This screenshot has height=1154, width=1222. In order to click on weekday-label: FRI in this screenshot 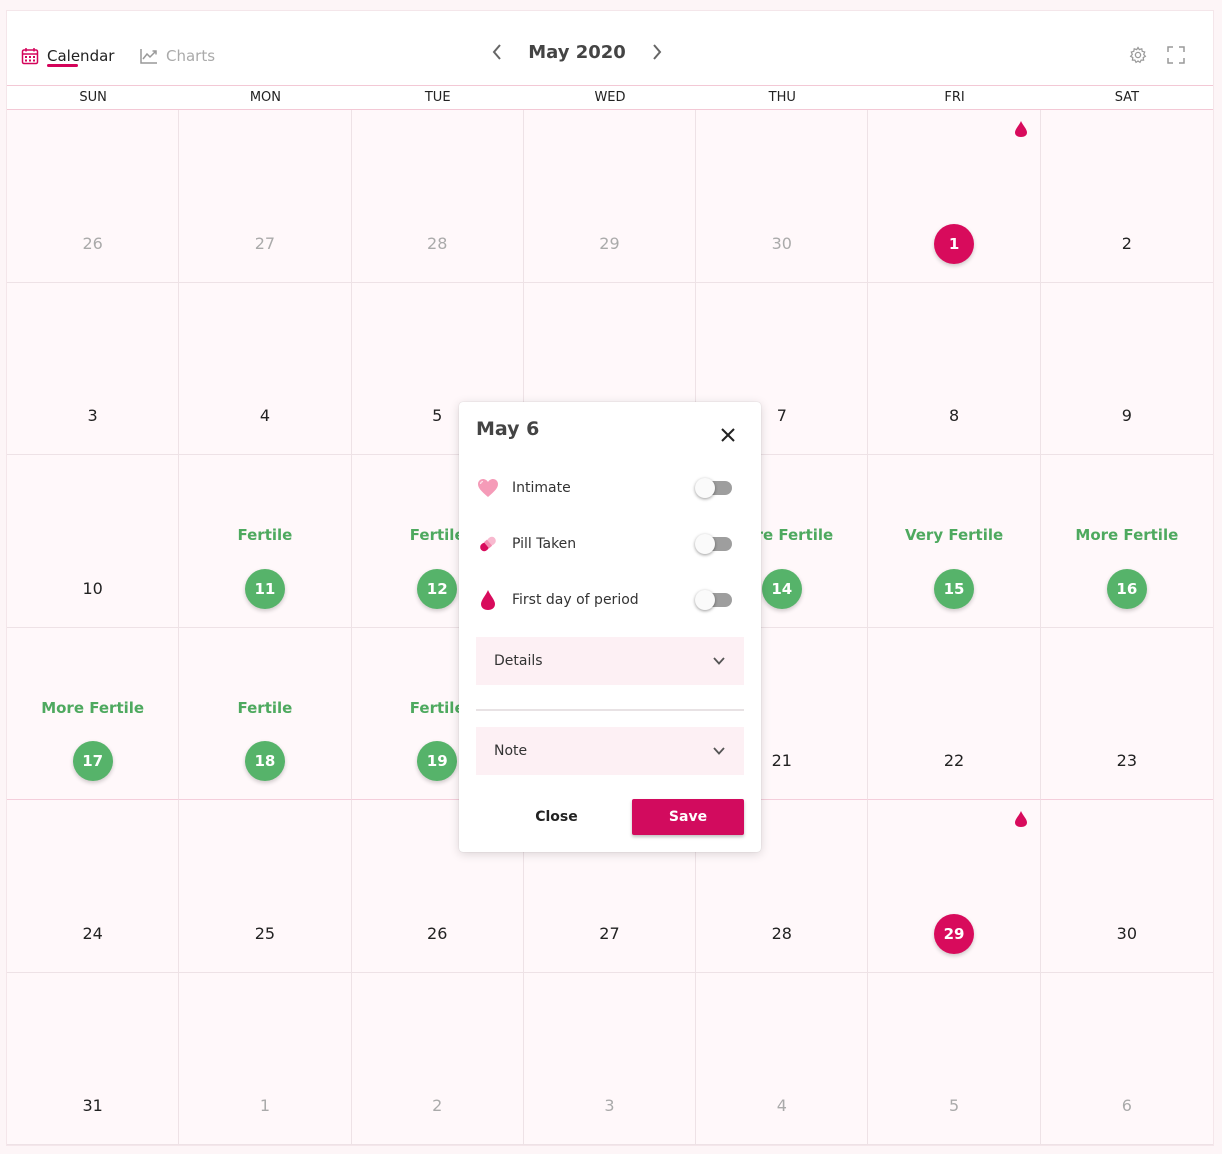, I will do `click(954, 97)`.